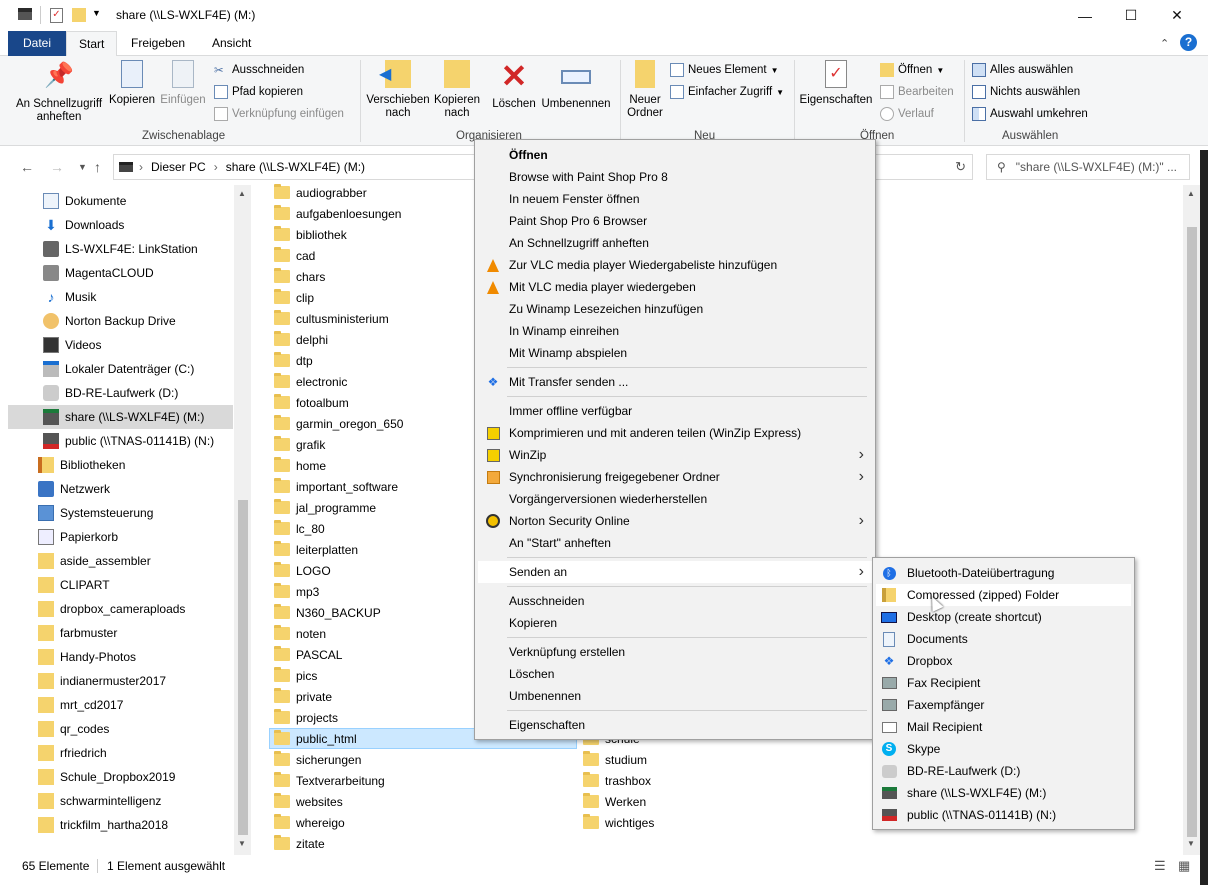 The image size is (1208, 885). What do you see at coordinates (1184, 866) in the screenshot?
I see `tiles-view-icon: ▦` at bounding box center [1184, 866].